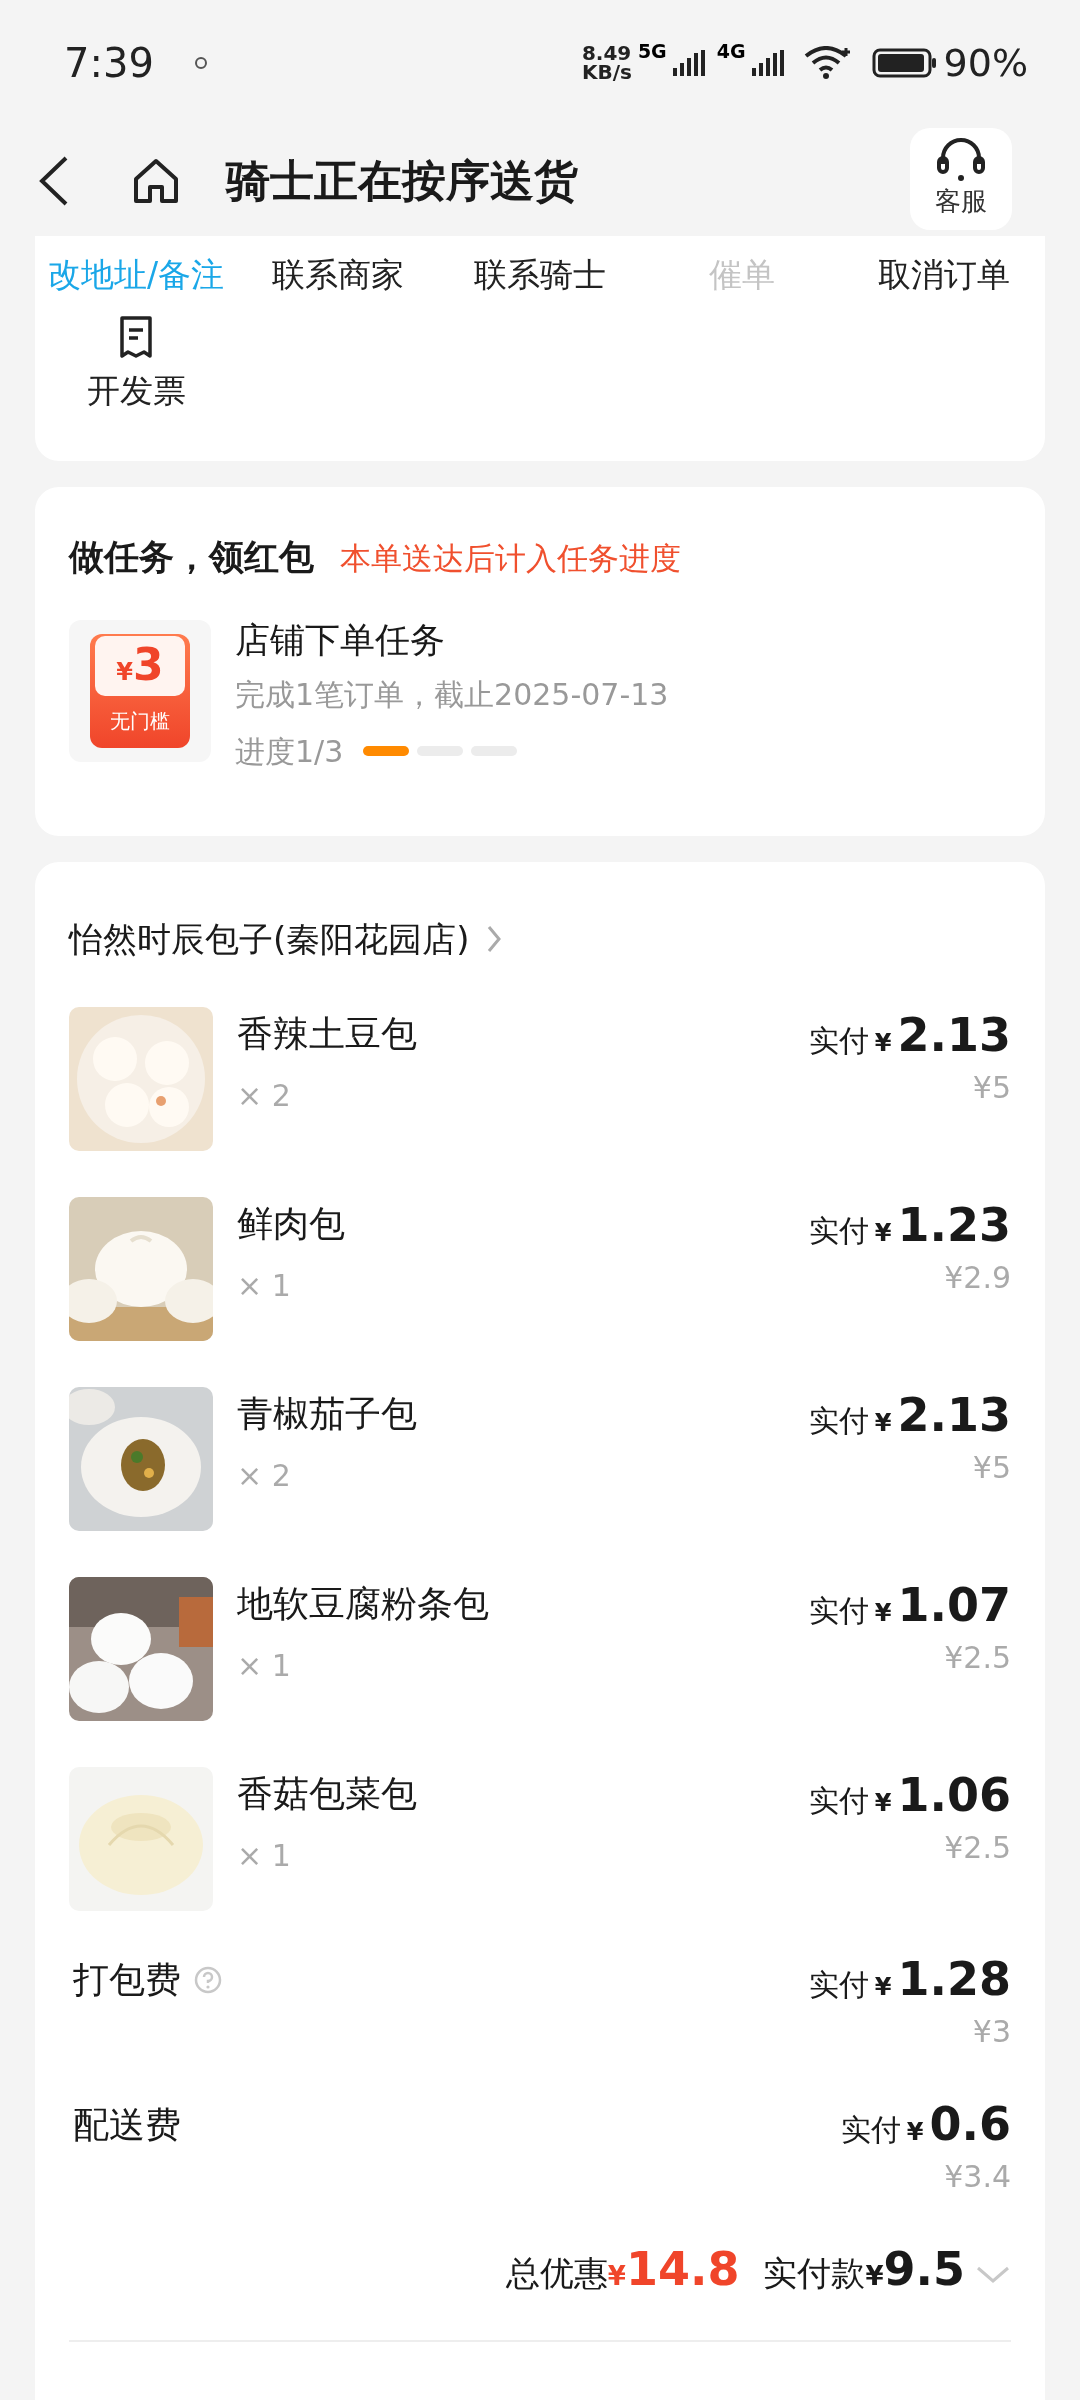 This screenshot has width=1080, height=2400. I want to click on customer-service-button: 客服, so click(961, 179).